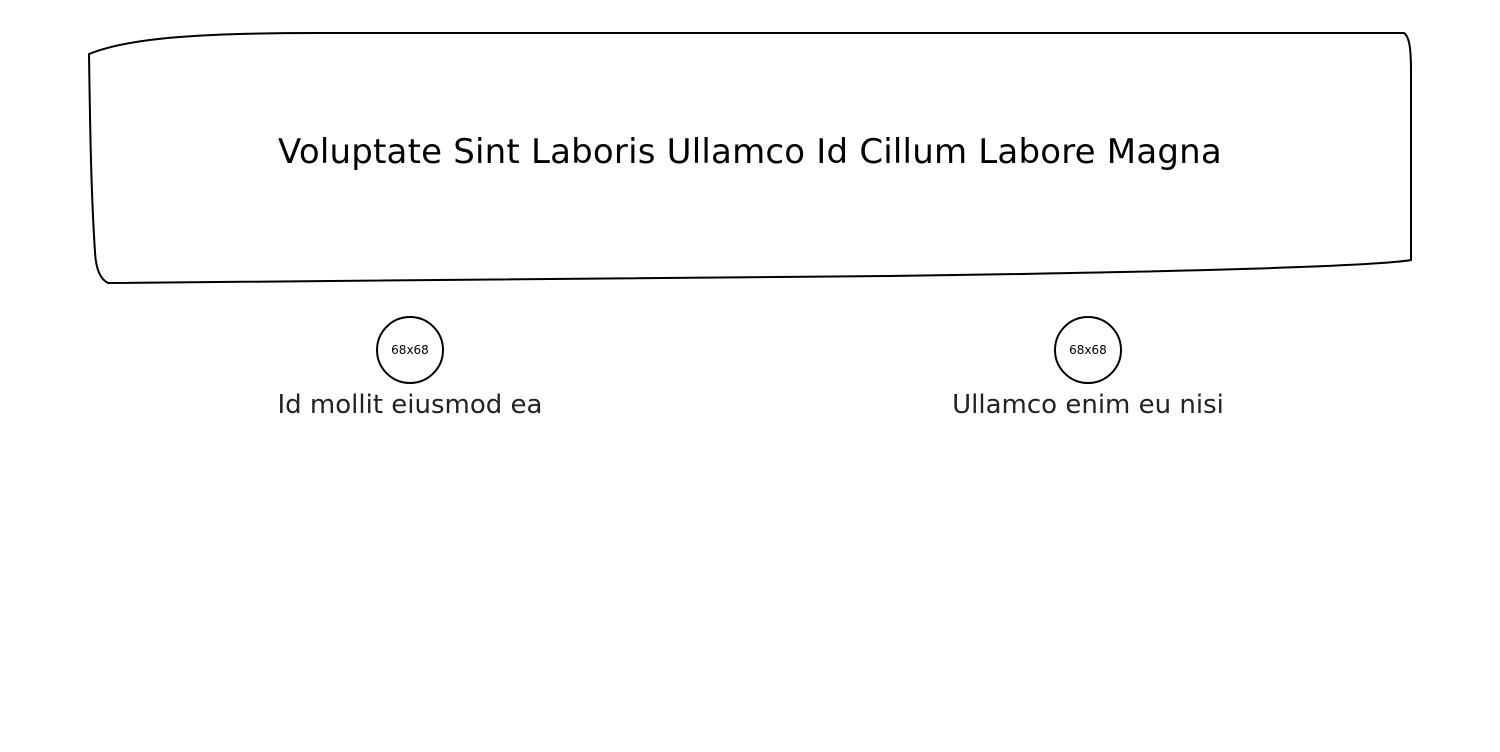 Image resolution: width=1500 pixels, height=752 pixels. What do you see at coordinates (1088, 405) in the screenshot?
I see `feature-label: Ullamco enim eu nisi` at bounding box center [1088, 405].